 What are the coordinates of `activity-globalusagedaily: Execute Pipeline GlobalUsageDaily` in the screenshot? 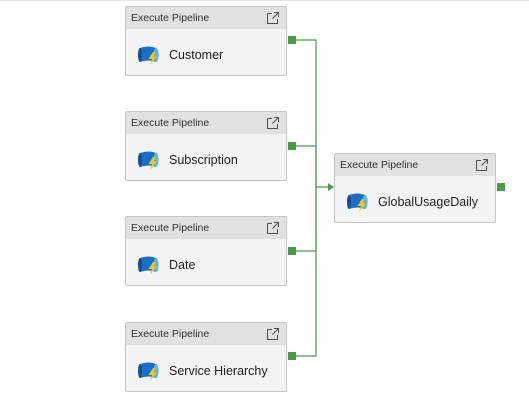 It's located at (415, 188).